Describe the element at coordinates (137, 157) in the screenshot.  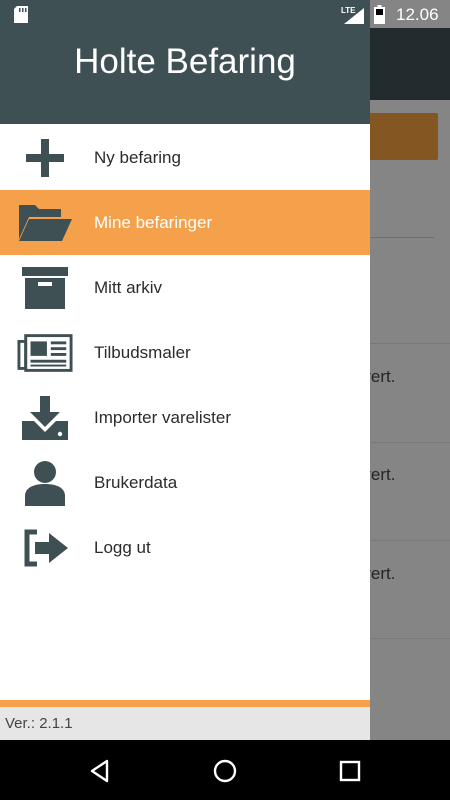
I see `menu-item-label: Ny befaring` at that location.